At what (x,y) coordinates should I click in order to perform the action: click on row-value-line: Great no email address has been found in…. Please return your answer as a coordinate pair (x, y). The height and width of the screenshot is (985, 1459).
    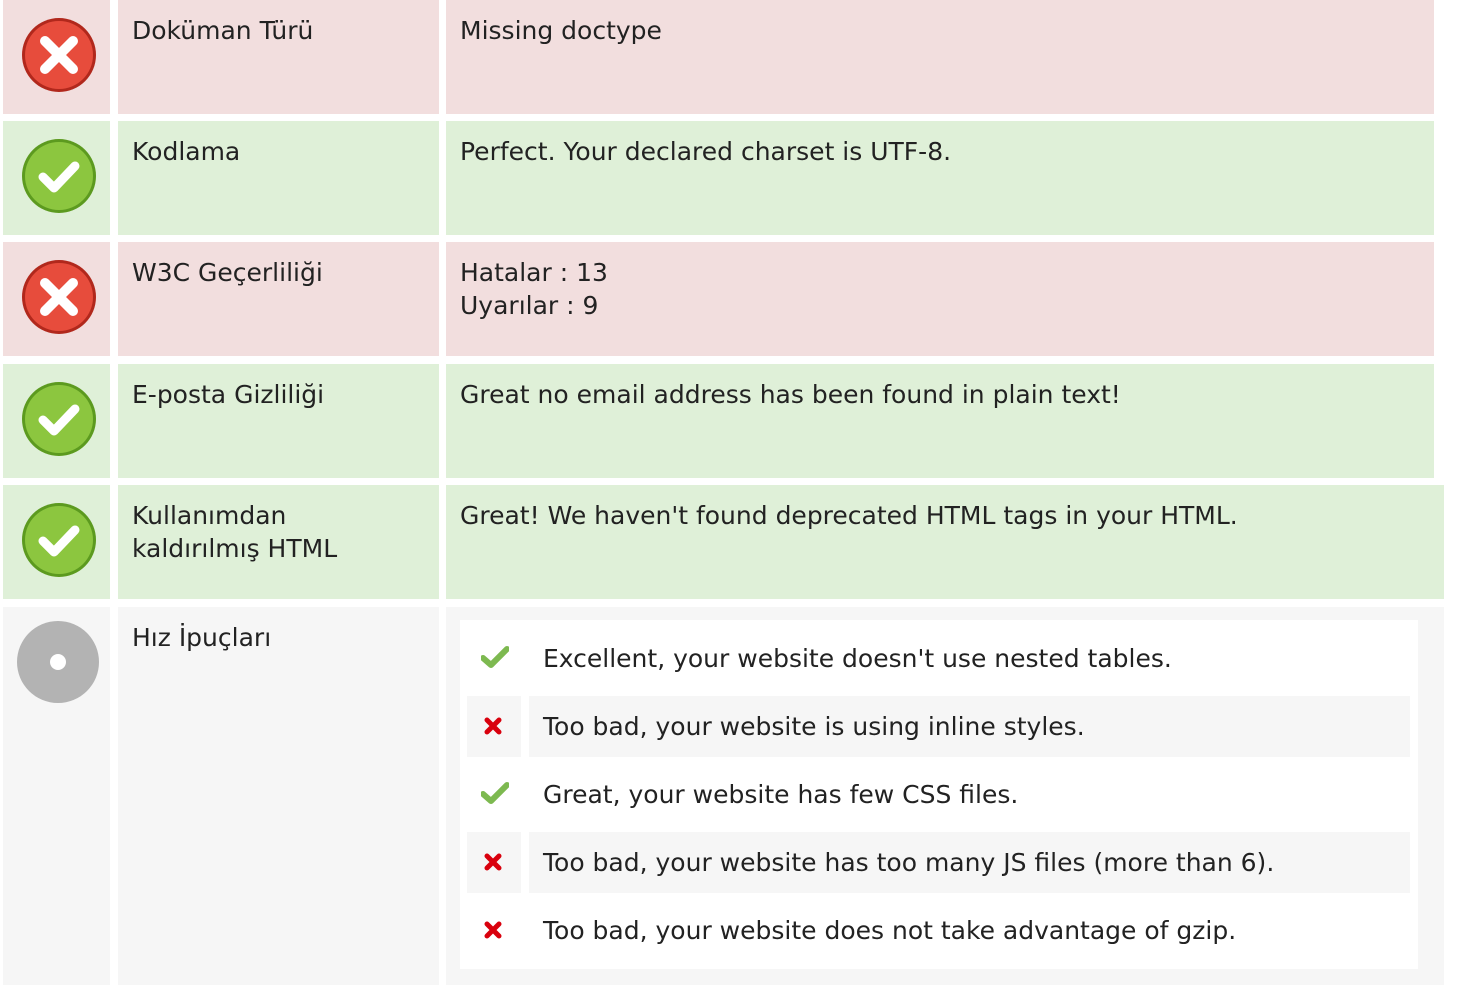
    Looking at the image, I should click on (790, 394).